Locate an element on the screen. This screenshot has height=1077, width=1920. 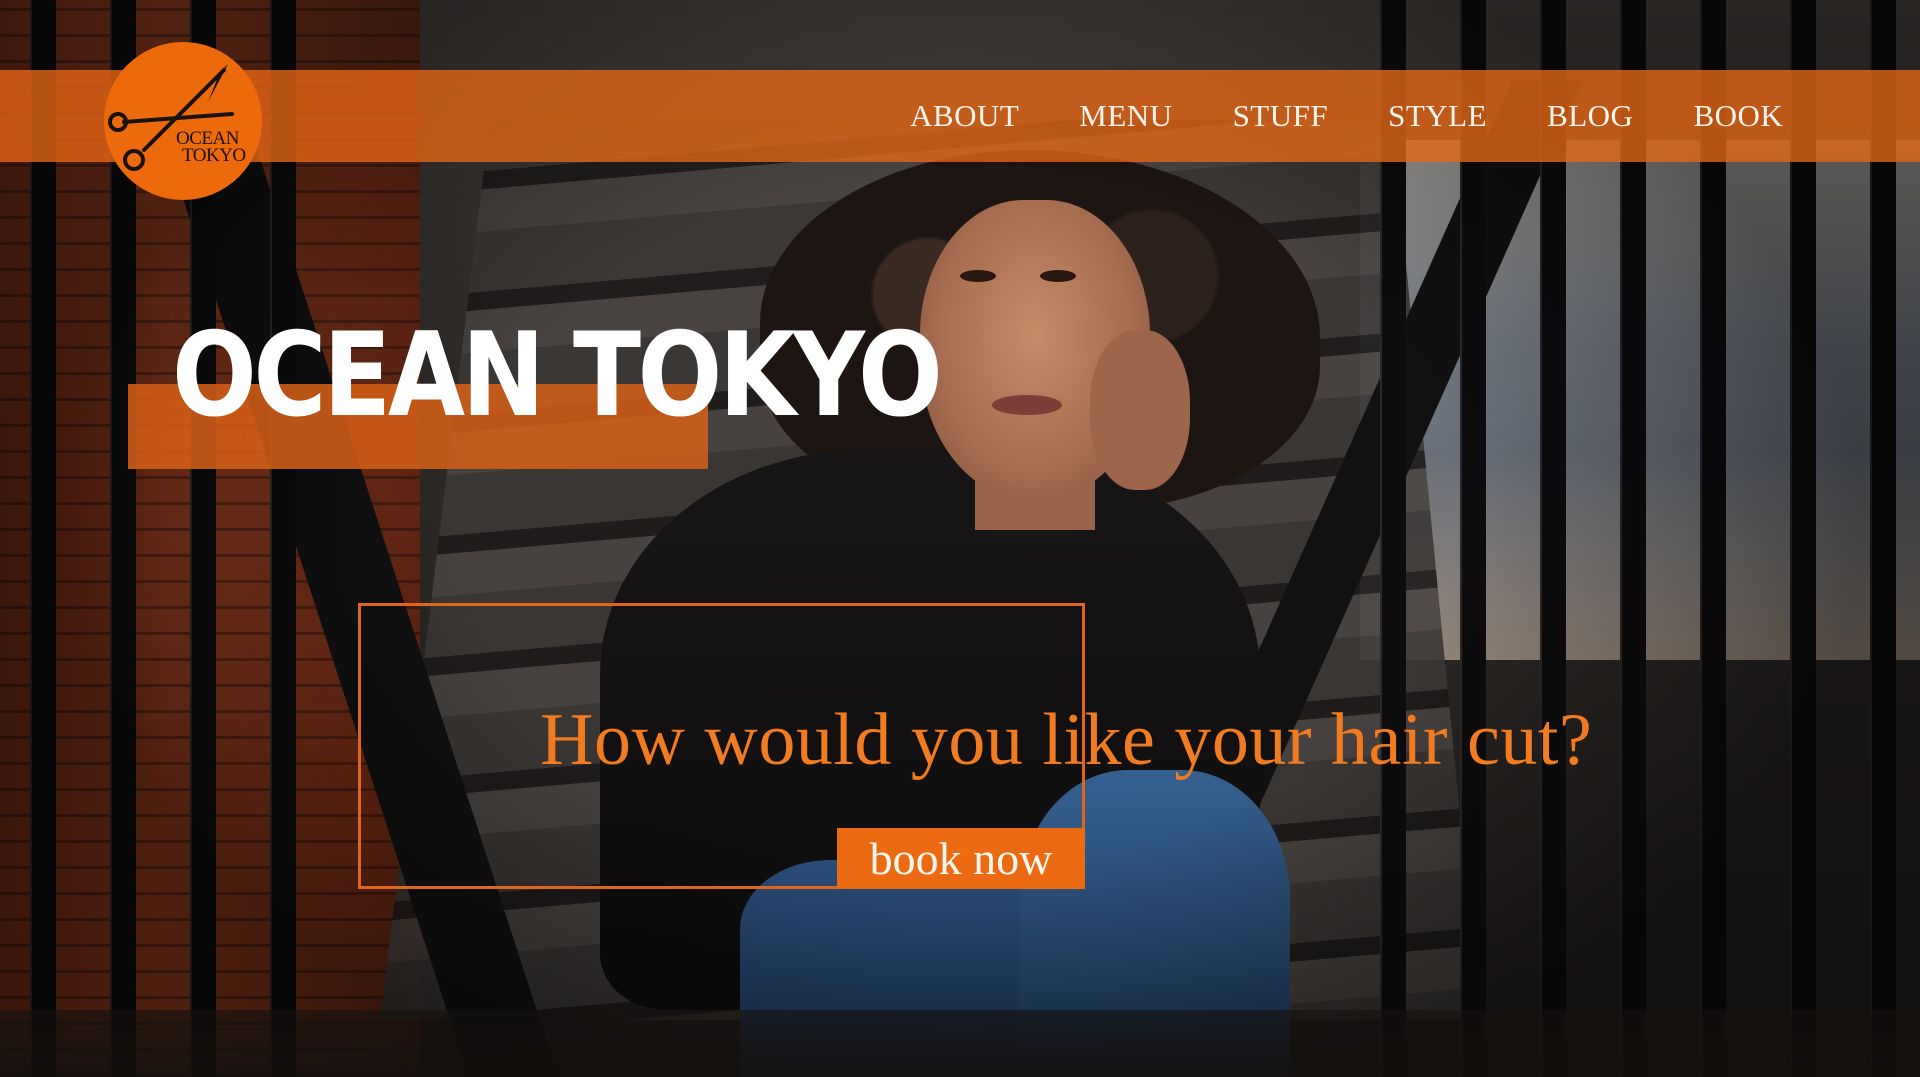
photo-bottom-edge is located at coordinates (960, 1043).